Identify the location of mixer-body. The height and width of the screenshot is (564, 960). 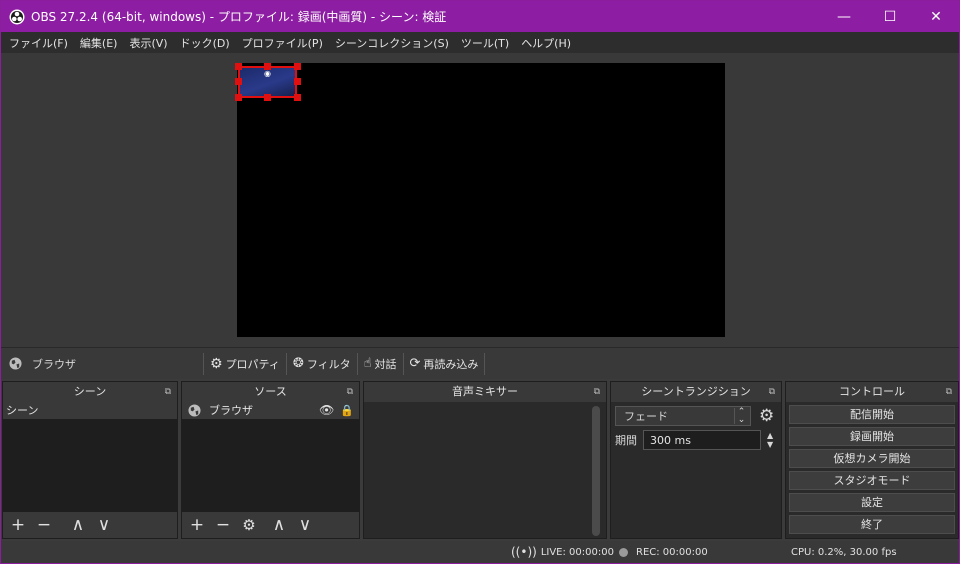
(485, 470).